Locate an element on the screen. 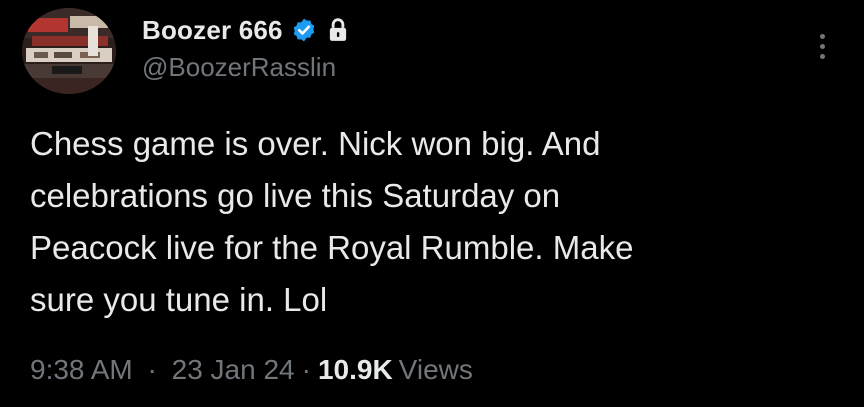  tweet-header: Boozer 666 @BoozerRasslin is located at coordinates (463, 47).